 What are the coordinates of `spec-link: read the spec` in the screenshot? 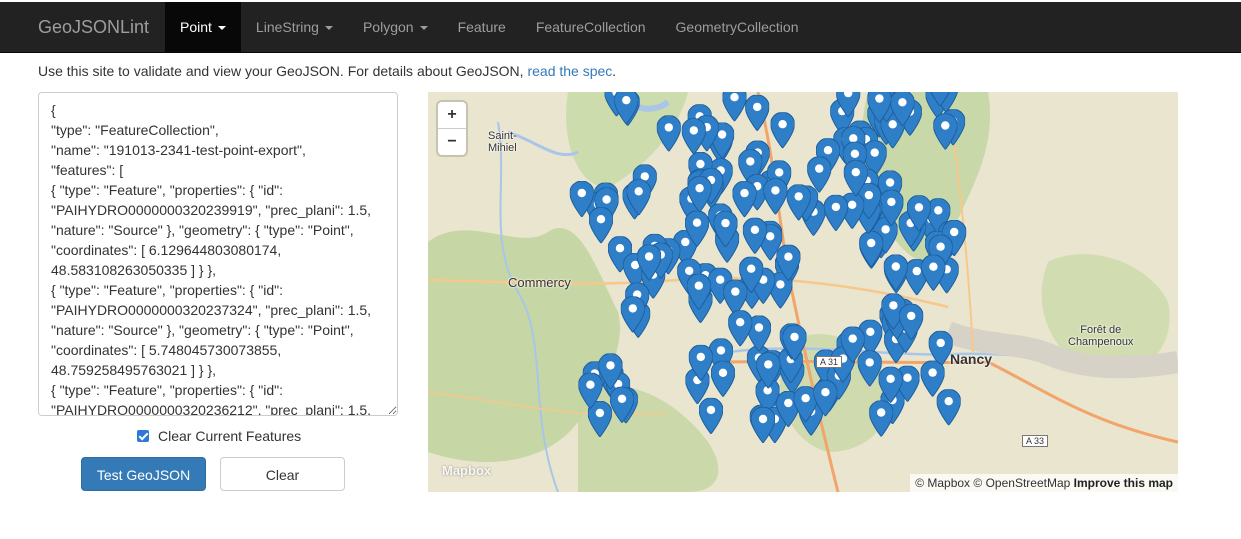 It's located at (569, 71).